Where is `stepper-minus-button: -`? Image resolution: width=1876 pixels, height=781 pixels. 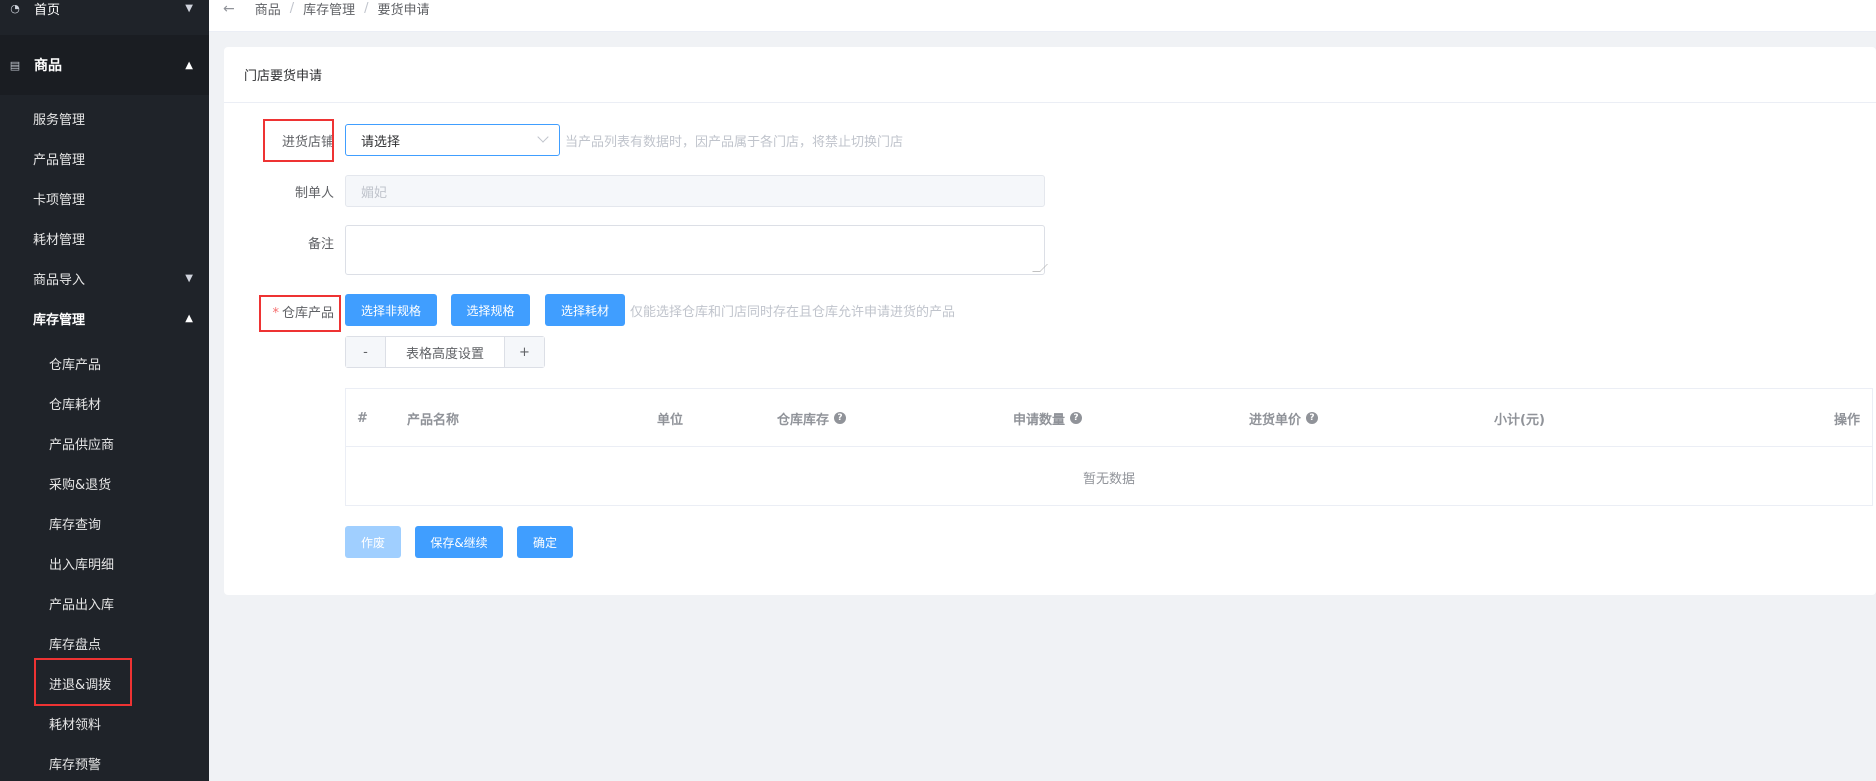 stepper-minus-button: - is located at coordinates (366, 352).